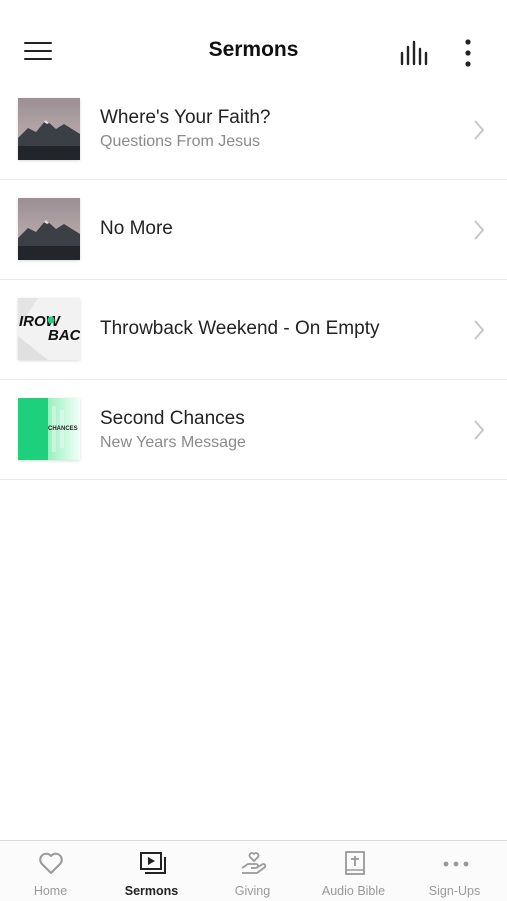 The width and height of the screenshot is (507, 901). What do you see at coordinates (151, 891) in the screenshot?
I see `tab-label: Sermons` at bounding box center [151, 891].